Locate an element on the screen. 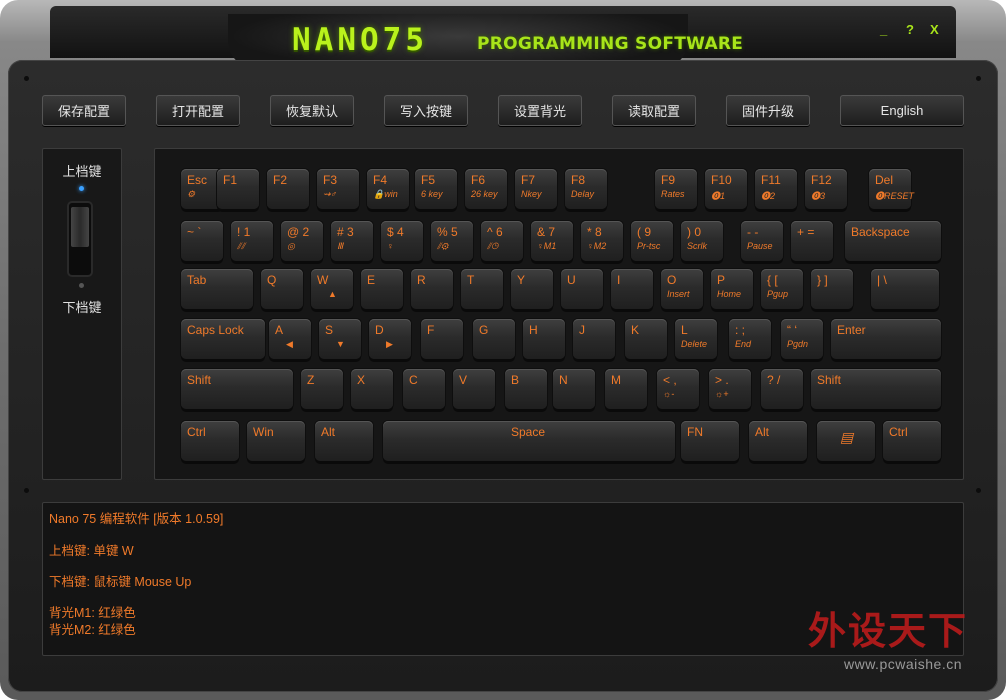 The height and width of the screenshot is (700, 1006). key-42: Caps Lock is located at coordinates (223, 339).